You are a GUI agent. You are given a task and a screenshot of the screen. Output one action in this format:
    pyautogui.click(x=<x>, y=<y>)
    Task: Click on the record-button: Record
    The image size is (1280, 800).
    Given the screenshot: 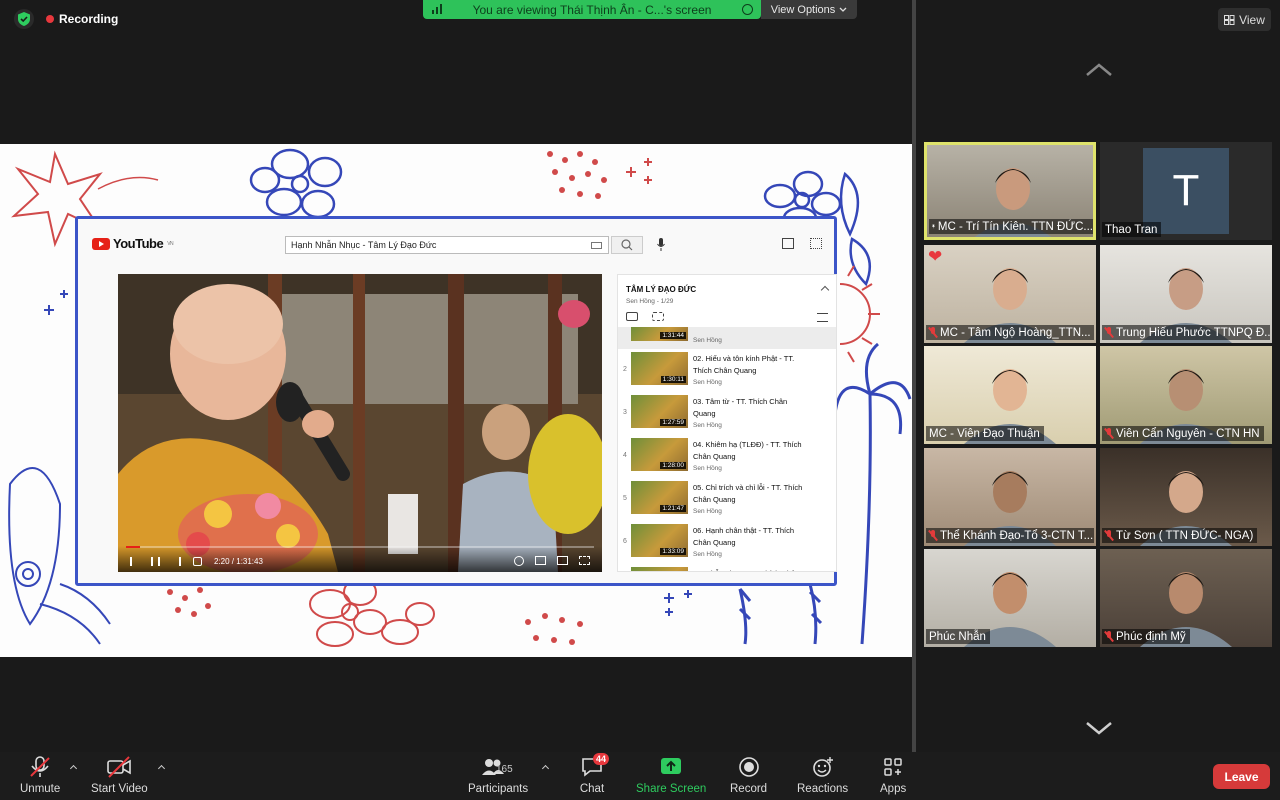 What is the action you would take?
    pyautogui.click(x=748, y=775)
    